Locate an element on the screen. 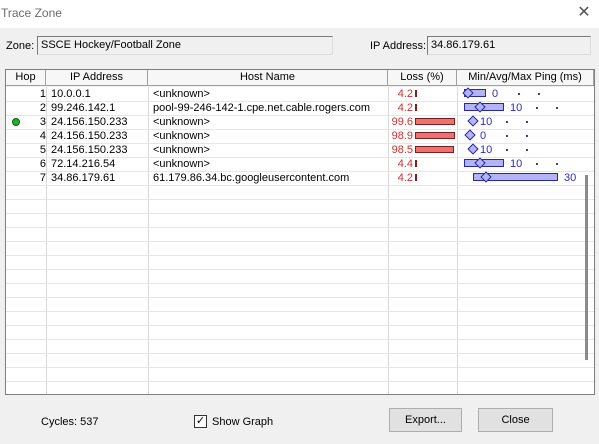 Image resolution: width=599 pixels, height=444 pixels. column-hop: Hop is located at coordinates (26, 78).